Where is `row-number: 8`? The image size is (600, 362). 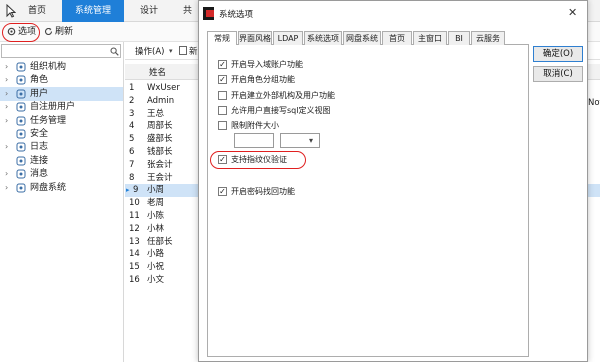 row-number: 8 is located at coordinates (132, 177).